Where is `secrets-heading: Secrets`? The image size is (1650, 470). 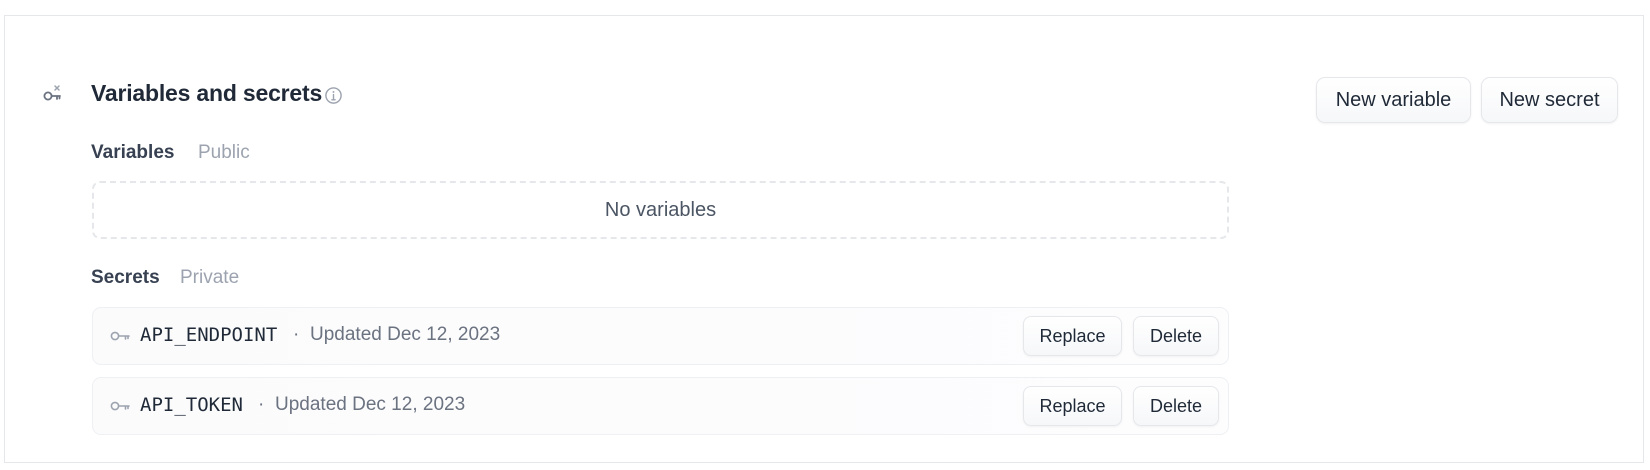
secrets-heading: Secrets is located at coordinates (125, 277).